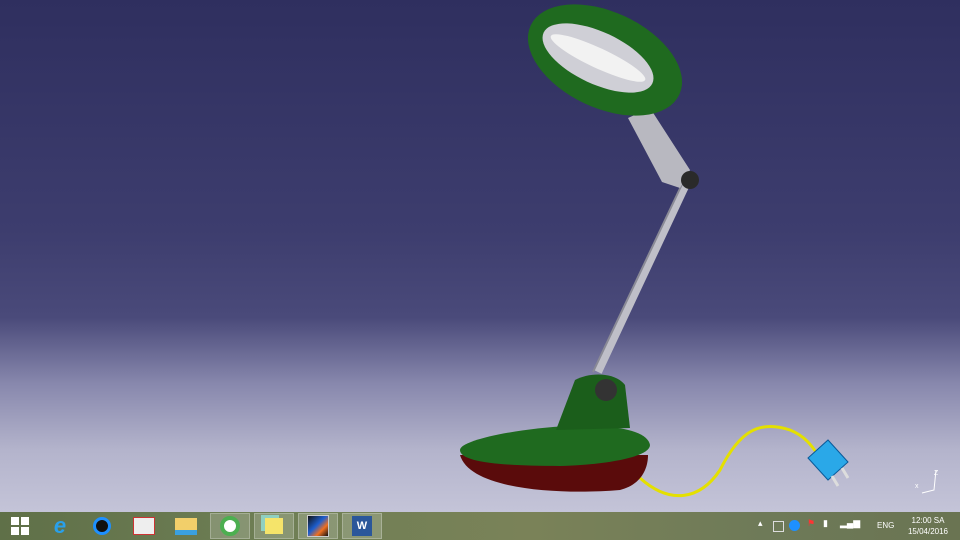  What do you see at coordinates (480, 526) in the screenshot?
I see `taskbar: e W ▴ ⚑ ▮ ▂▄▆ 🔈︎ ENG 12:00 SA 15/04/2016` at bounding box center [480, 526].